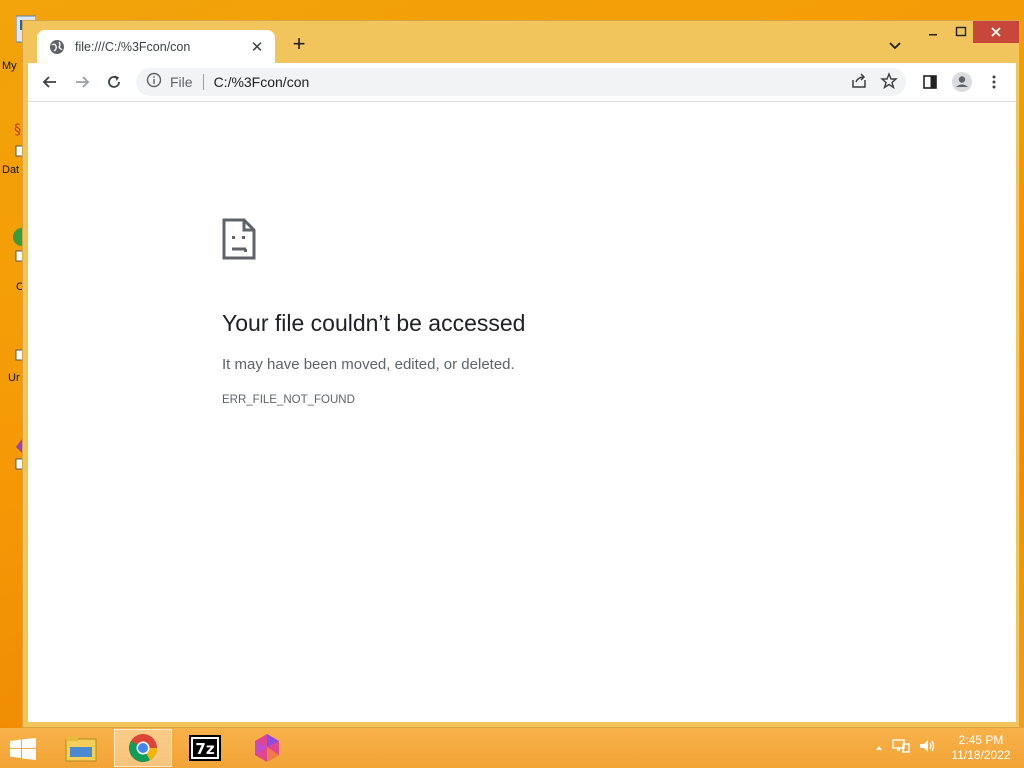 The width and height of the screenshot is (1024, 768). I want to click on globe-icon, so click(57, 47).